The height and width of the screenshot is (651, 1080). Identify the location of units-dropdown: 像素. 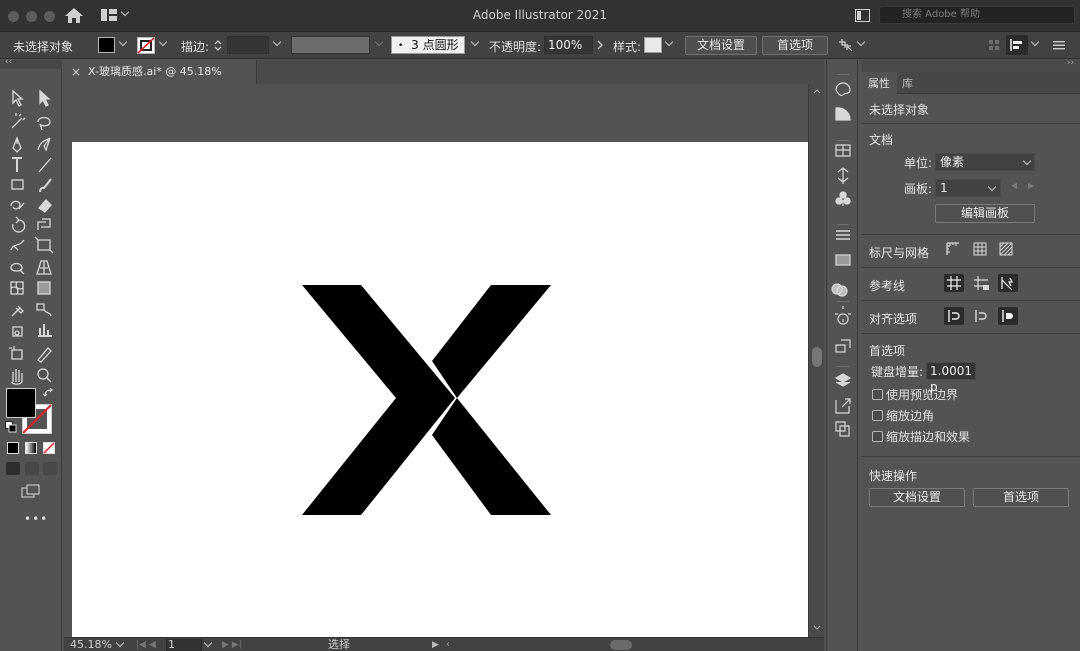
(985, 162).